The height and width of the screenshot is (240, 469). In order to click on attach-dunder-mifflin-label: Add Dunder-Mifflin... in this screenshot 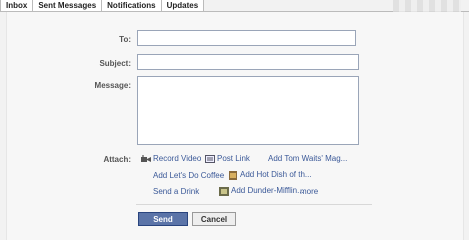, I will do `click(267, 190)`.